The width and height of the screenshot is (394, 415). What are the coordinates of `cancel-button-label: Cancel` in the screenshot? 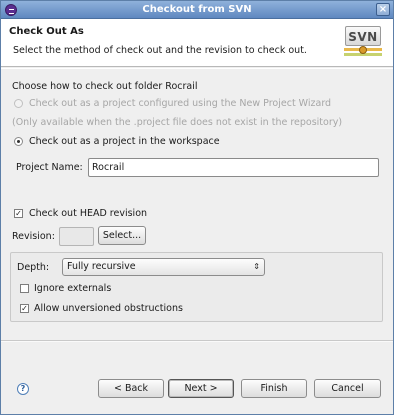 It's located at (347, 388).